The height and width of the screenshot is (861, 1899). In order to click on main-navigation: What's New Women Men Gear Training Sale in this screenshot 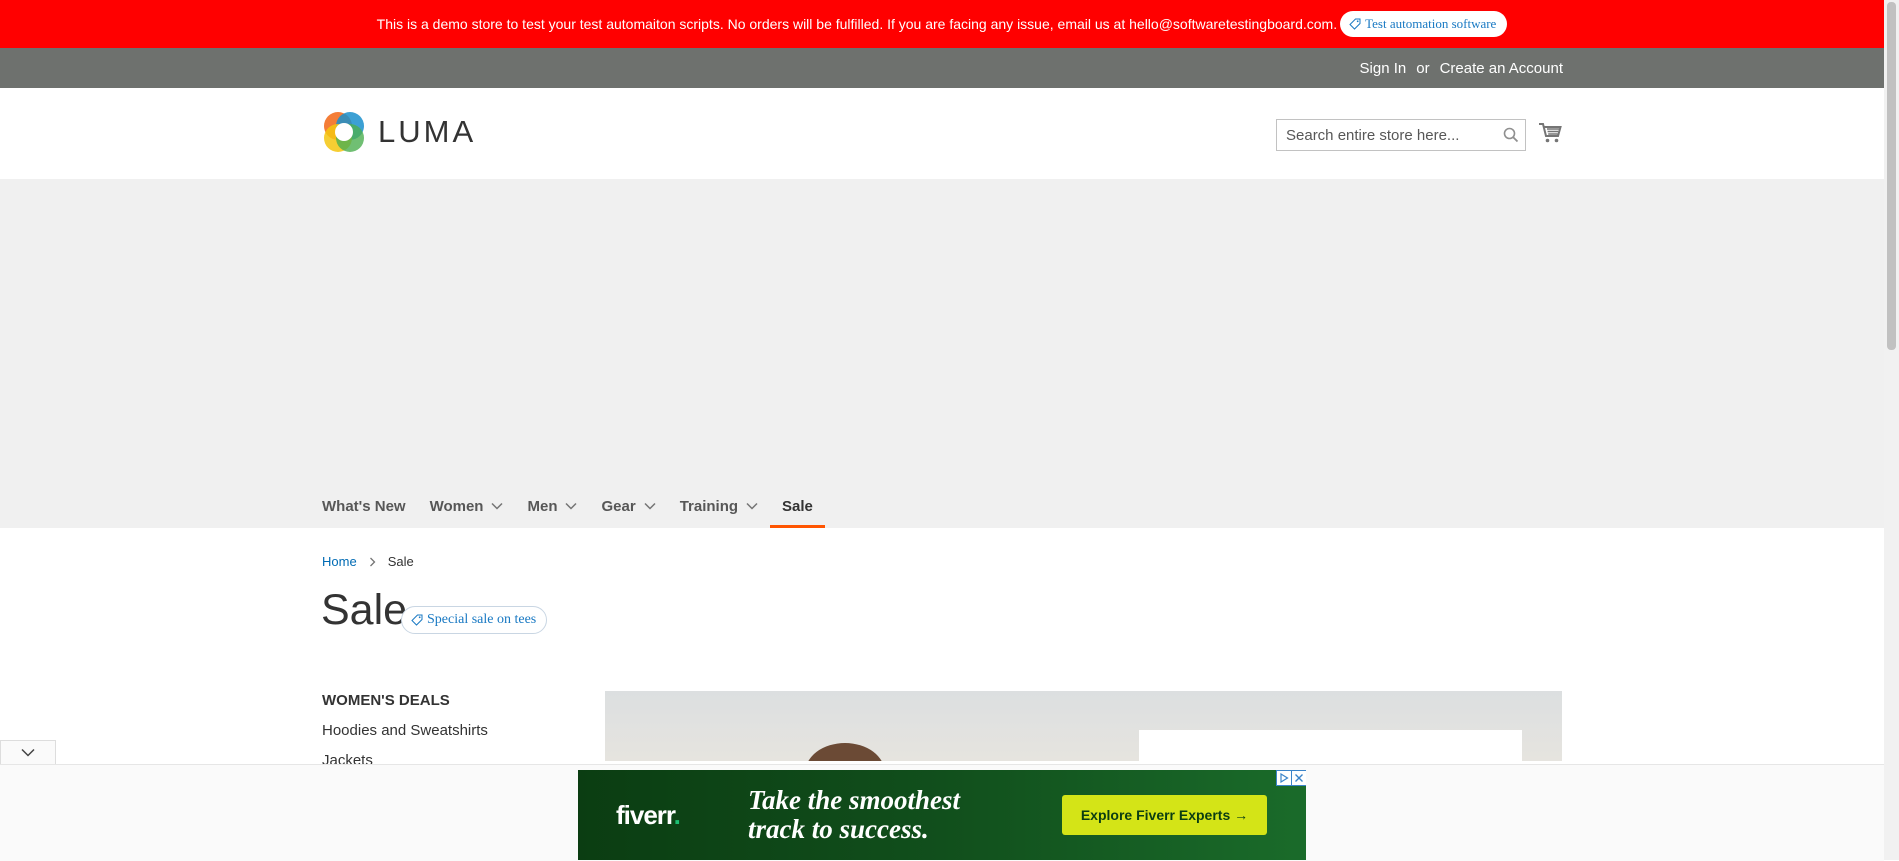, I will do `click(573, 506)`.